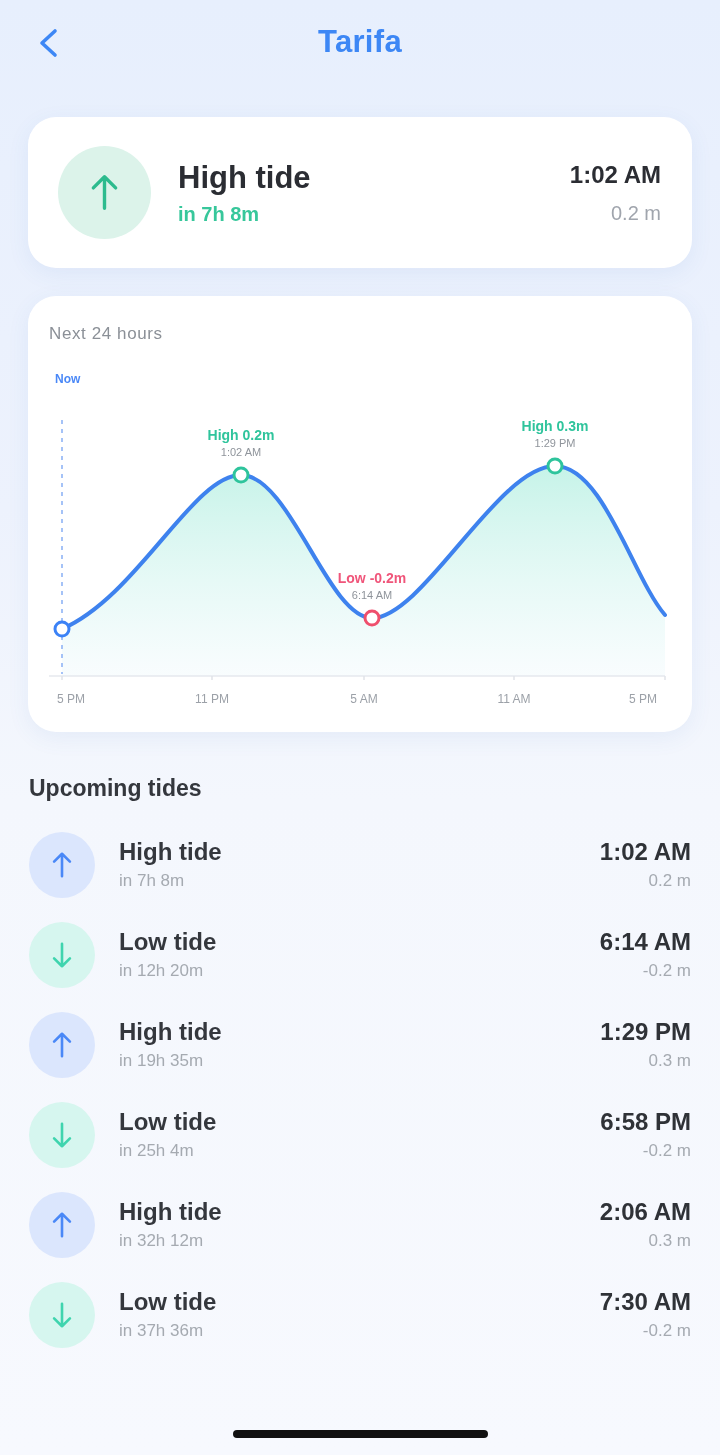 The height and width of the screenshot is (1455, 720). What do you see at coordinates (62, 629) in the screenshot?
I see `now-marker` at bounding box center [62, 629].